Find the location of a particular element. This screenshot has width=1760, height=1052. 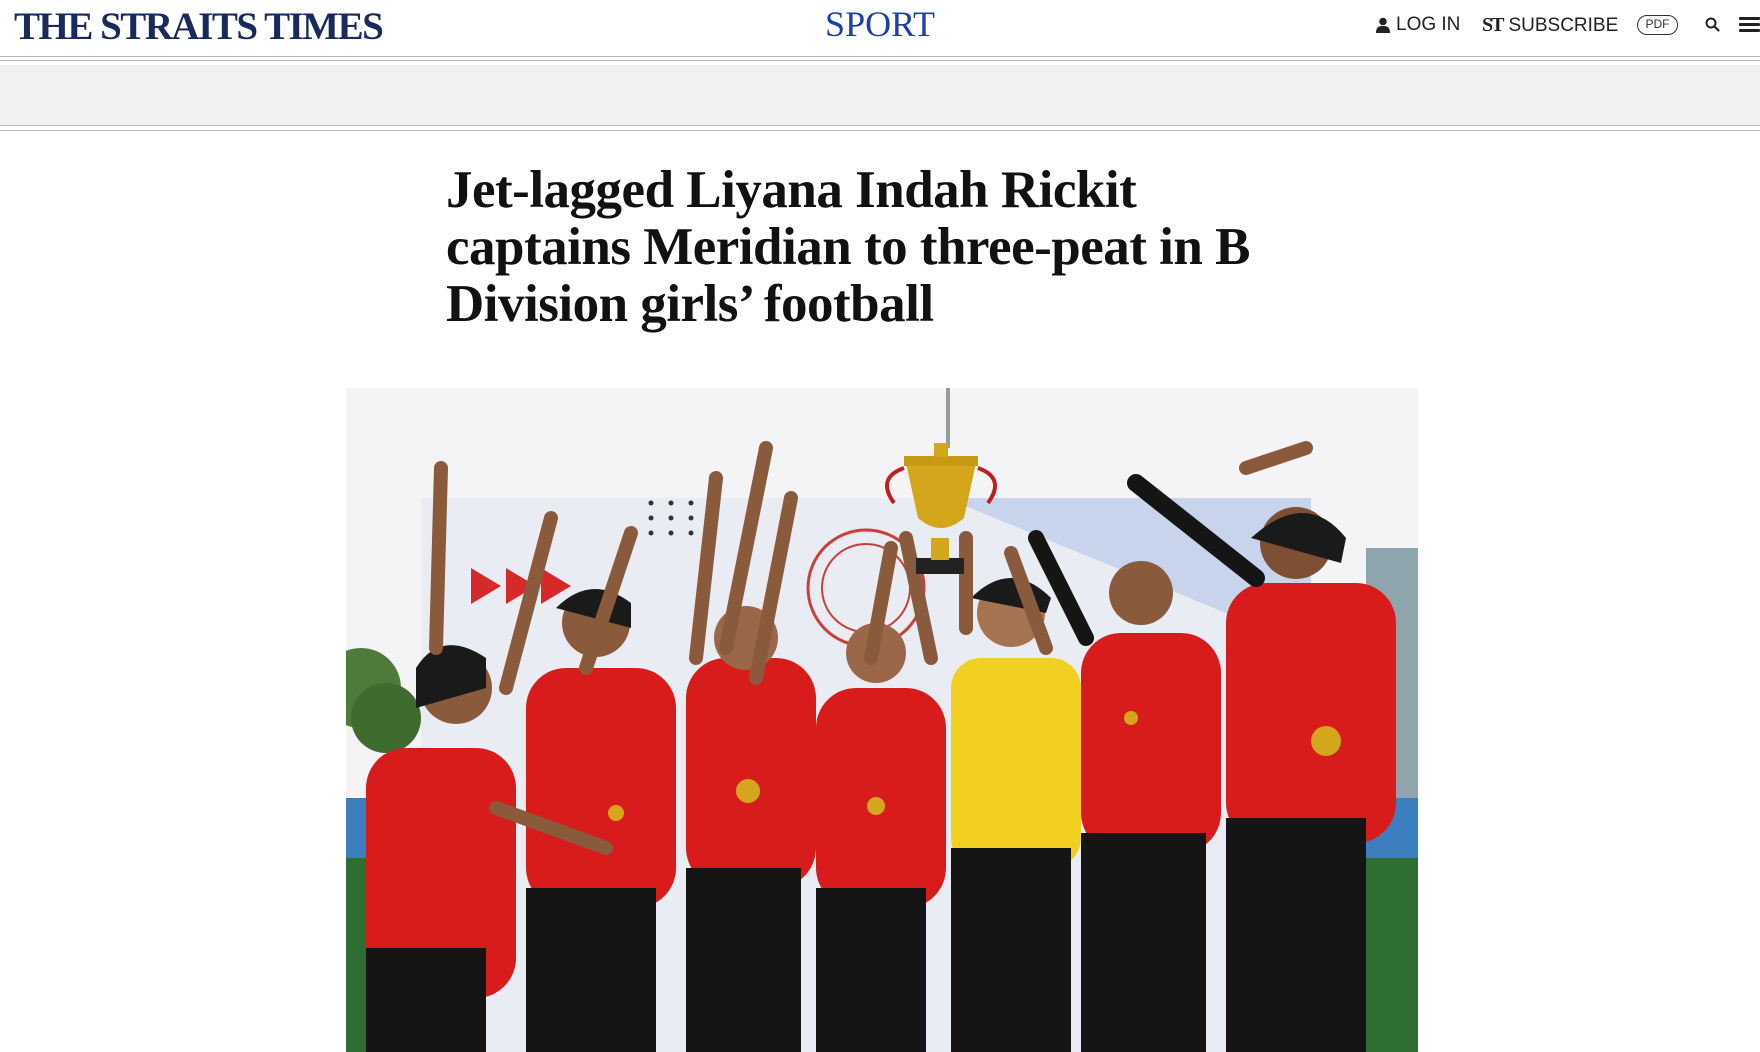

pdf-button: PDF is located at coordinates (1657, 25).